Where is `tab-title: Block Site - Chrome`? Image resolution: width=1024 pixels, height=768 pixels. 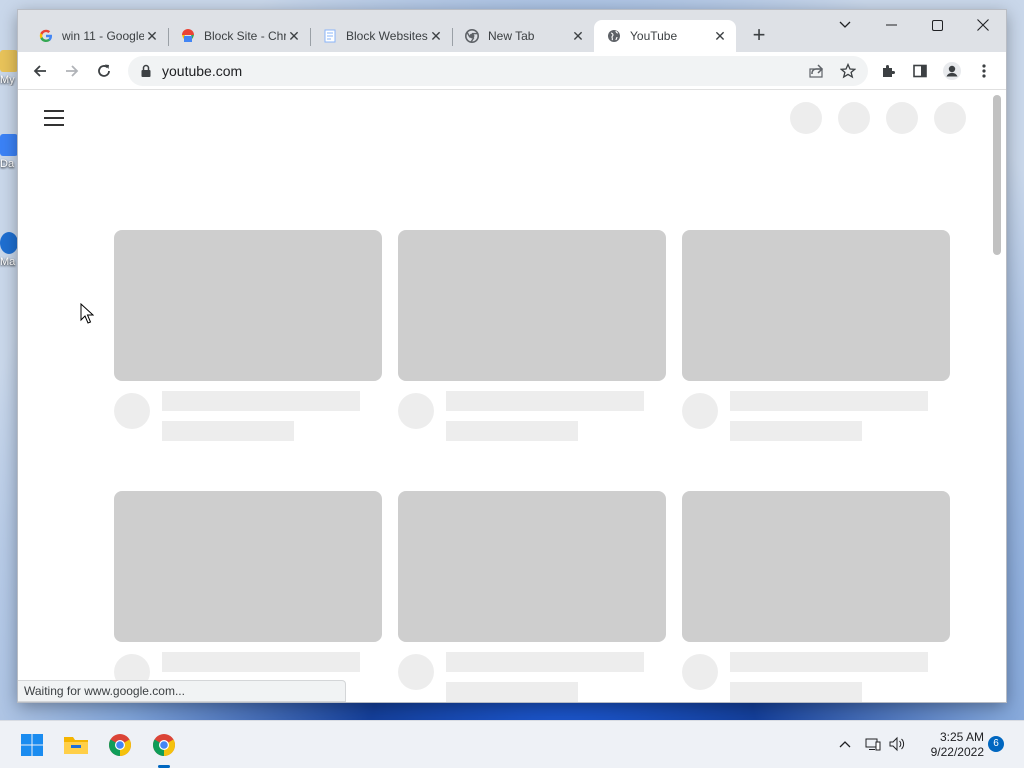 tab-title: Block Site - Chrome is located at coordinates (245, 36).